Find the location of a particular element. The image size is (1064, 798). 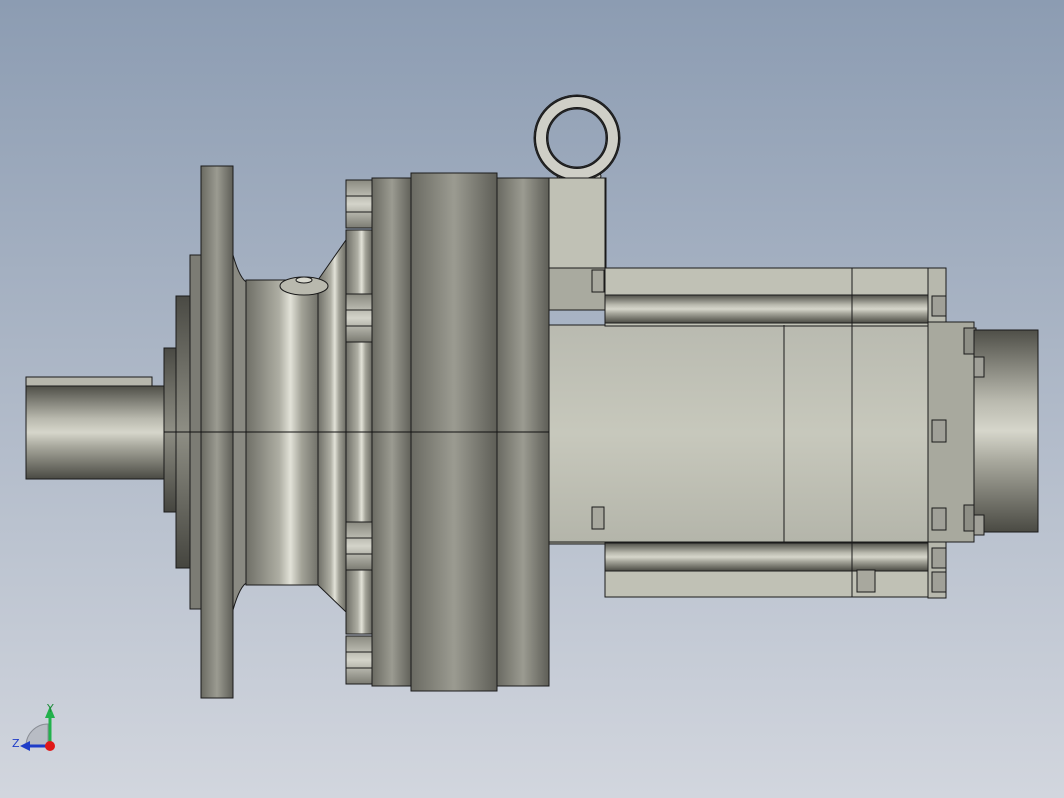

x-axis-origin is located at coordinates (50, 746).